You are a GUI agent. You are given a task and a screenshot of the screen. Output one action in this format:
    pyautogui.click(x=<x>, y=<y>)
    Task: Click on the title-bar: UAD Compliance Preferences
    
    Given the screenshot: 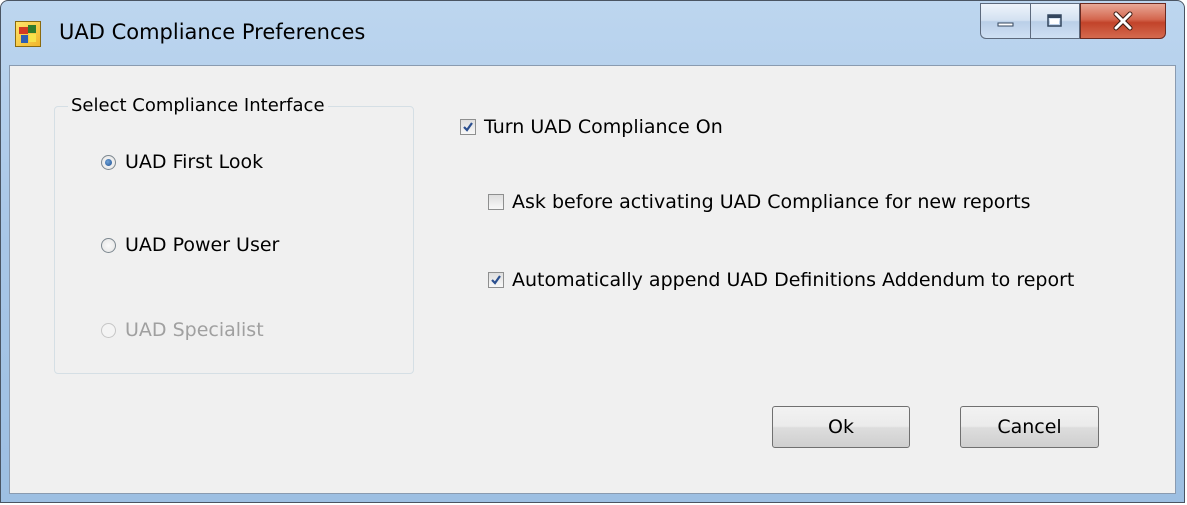 What is the action you would take?
    pyautogui.click(x=592, y=33)
    